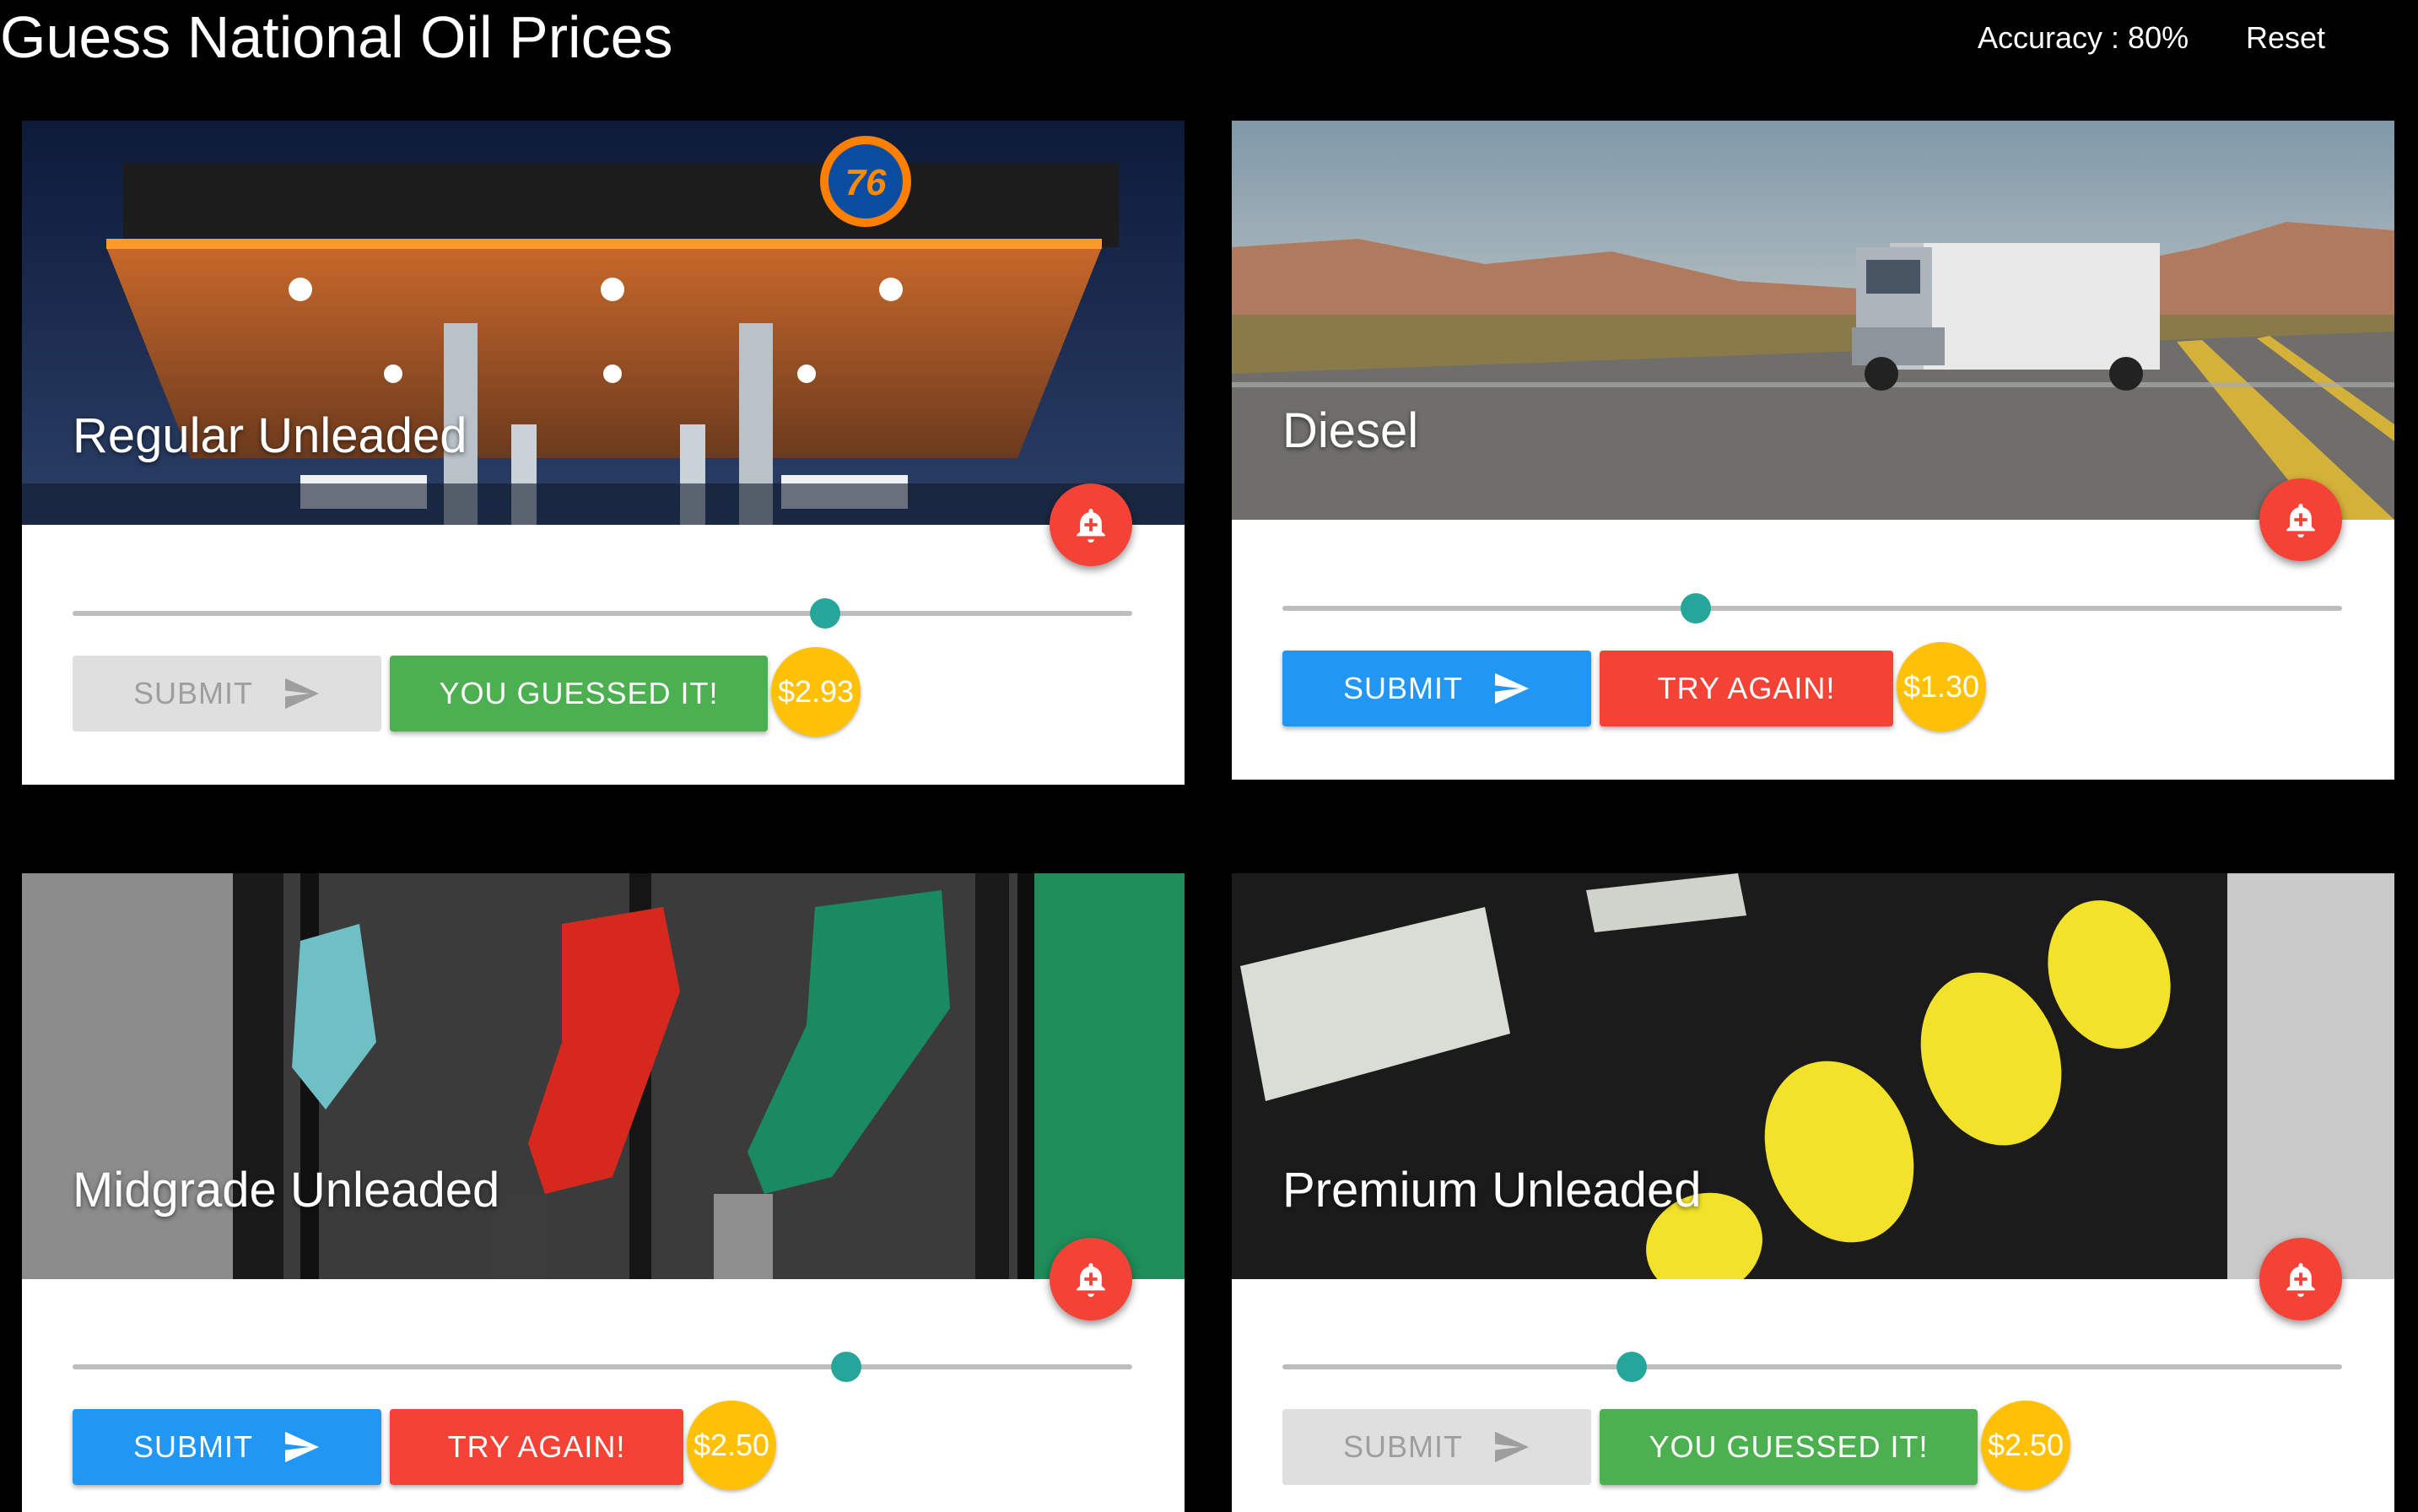 The image size is (2418, 1512). I want to click on semi-truck-highway-image, so click(1813, 320).